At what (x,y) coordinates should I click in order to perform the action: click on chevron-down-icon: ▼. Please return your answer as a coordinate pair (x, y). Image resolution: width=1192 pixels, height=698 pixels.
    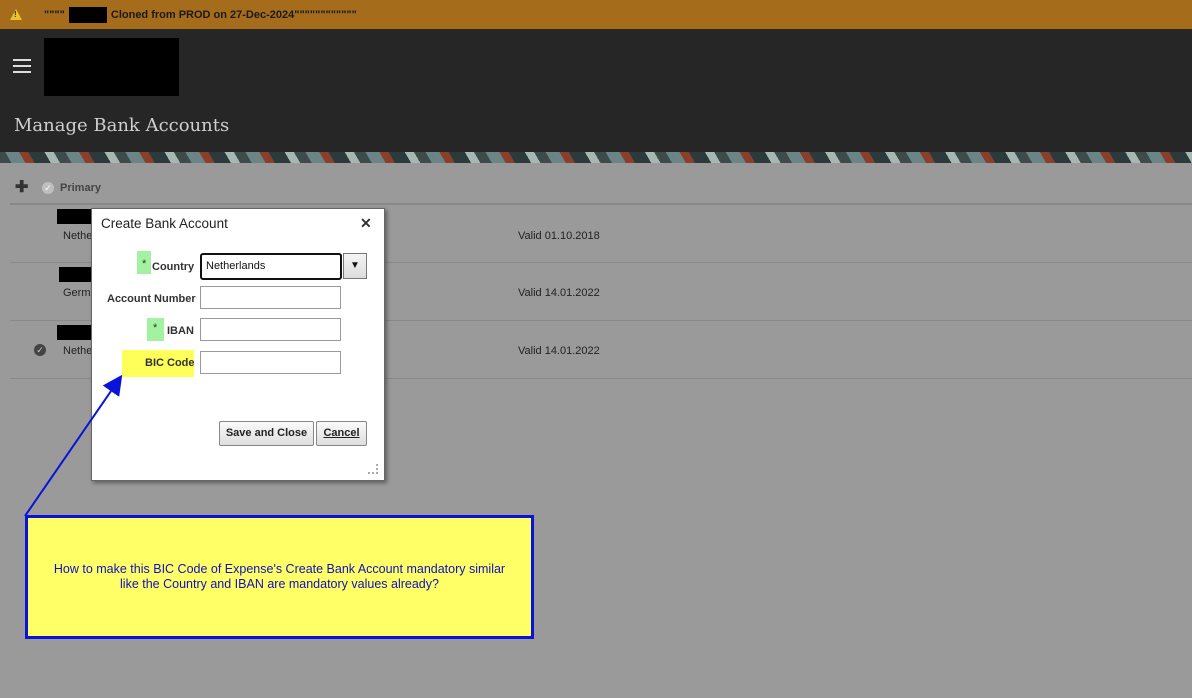
    Looking at the image, I should click on (355, 266).